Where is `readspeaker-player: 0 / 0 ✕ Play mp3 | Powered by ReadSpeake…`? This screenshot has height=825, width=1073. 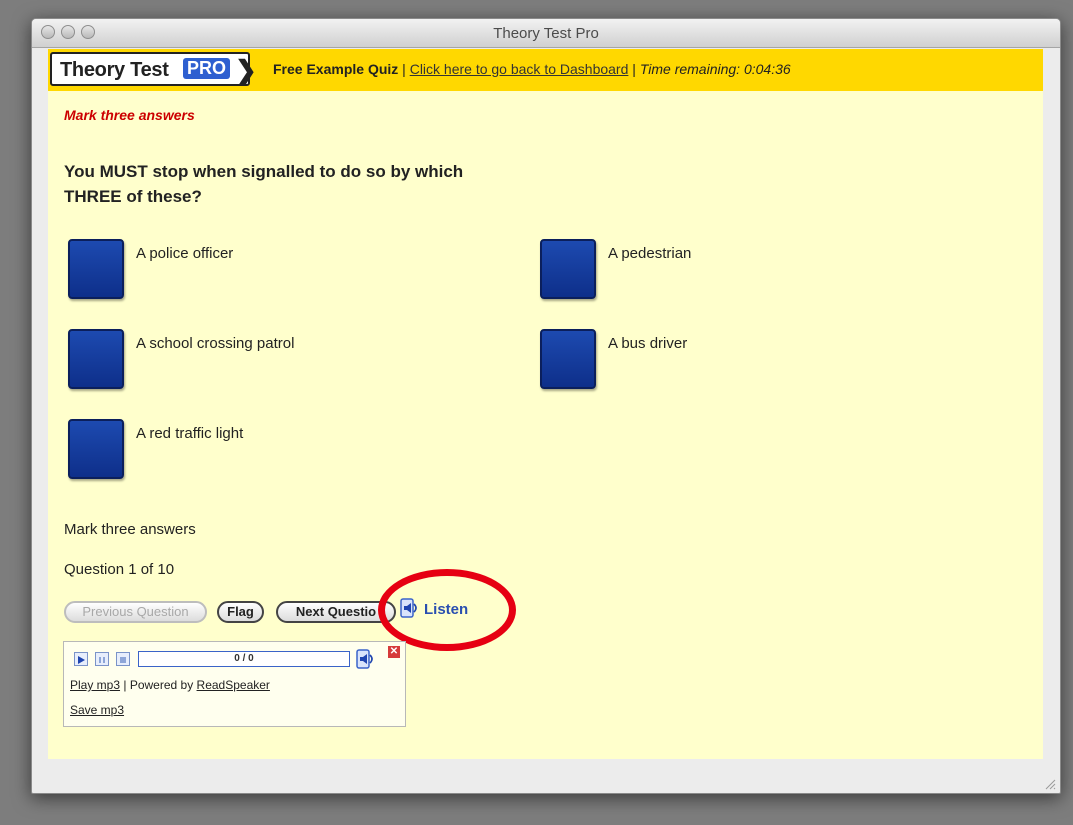 readspeaker-player: 0 / 0 ✕ Play mp3 | Powered by ReadSpeake… is located at coordinates (234, 684).